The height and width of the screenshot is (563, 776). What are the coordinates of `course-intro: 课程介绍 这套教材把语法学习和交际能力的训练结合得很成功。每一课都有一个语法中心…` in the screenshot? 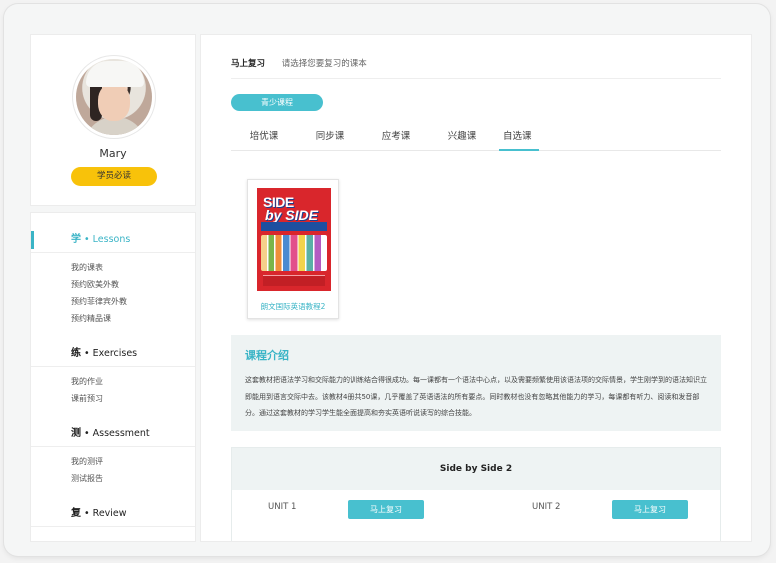 It's located at (476, 383).